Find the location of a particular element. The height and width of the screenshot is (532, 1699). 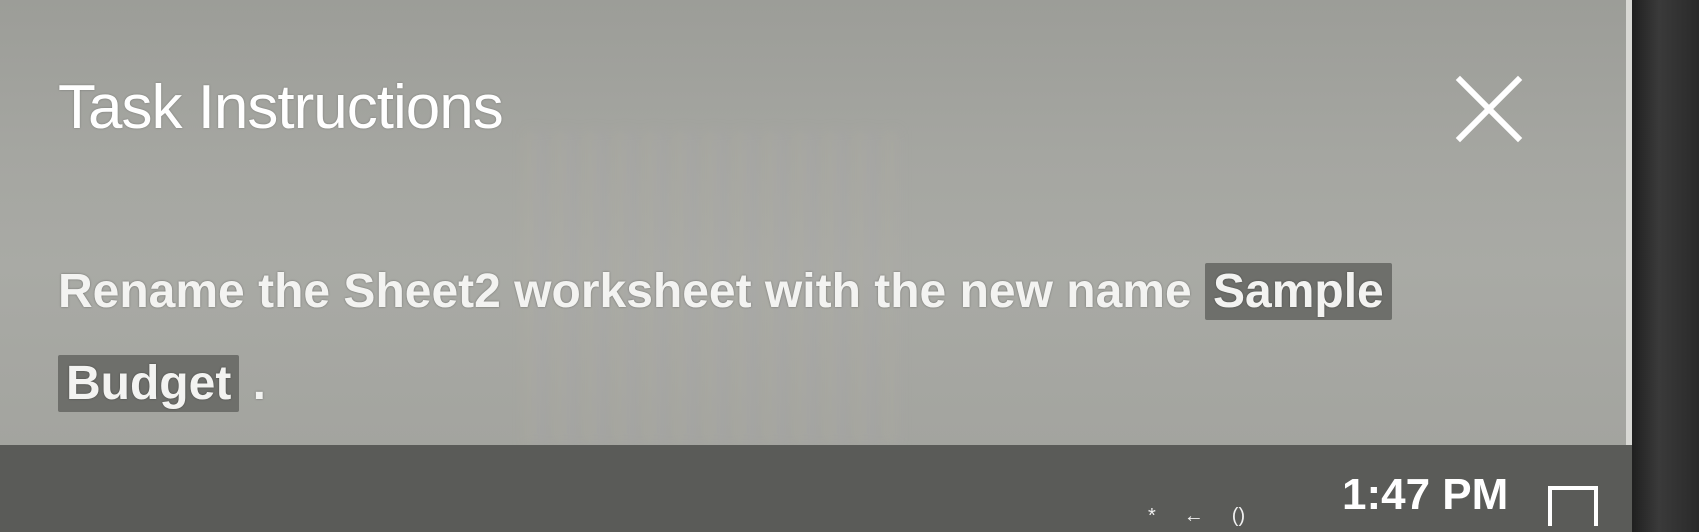

highlighted-sheet-name-part-2: Budget is located at coordinates (149, 383).